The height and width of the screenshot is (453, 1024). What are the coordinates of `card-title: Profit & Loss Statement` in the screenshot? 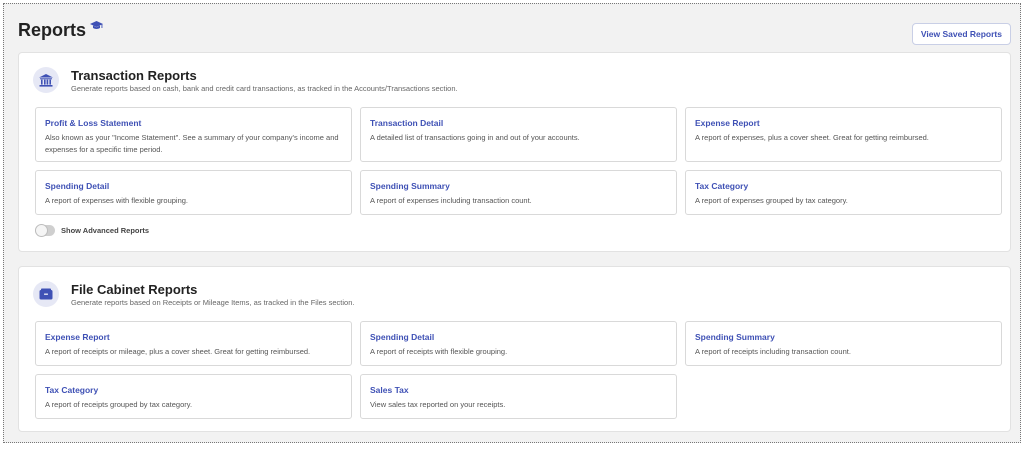 It's located at (93, 123).